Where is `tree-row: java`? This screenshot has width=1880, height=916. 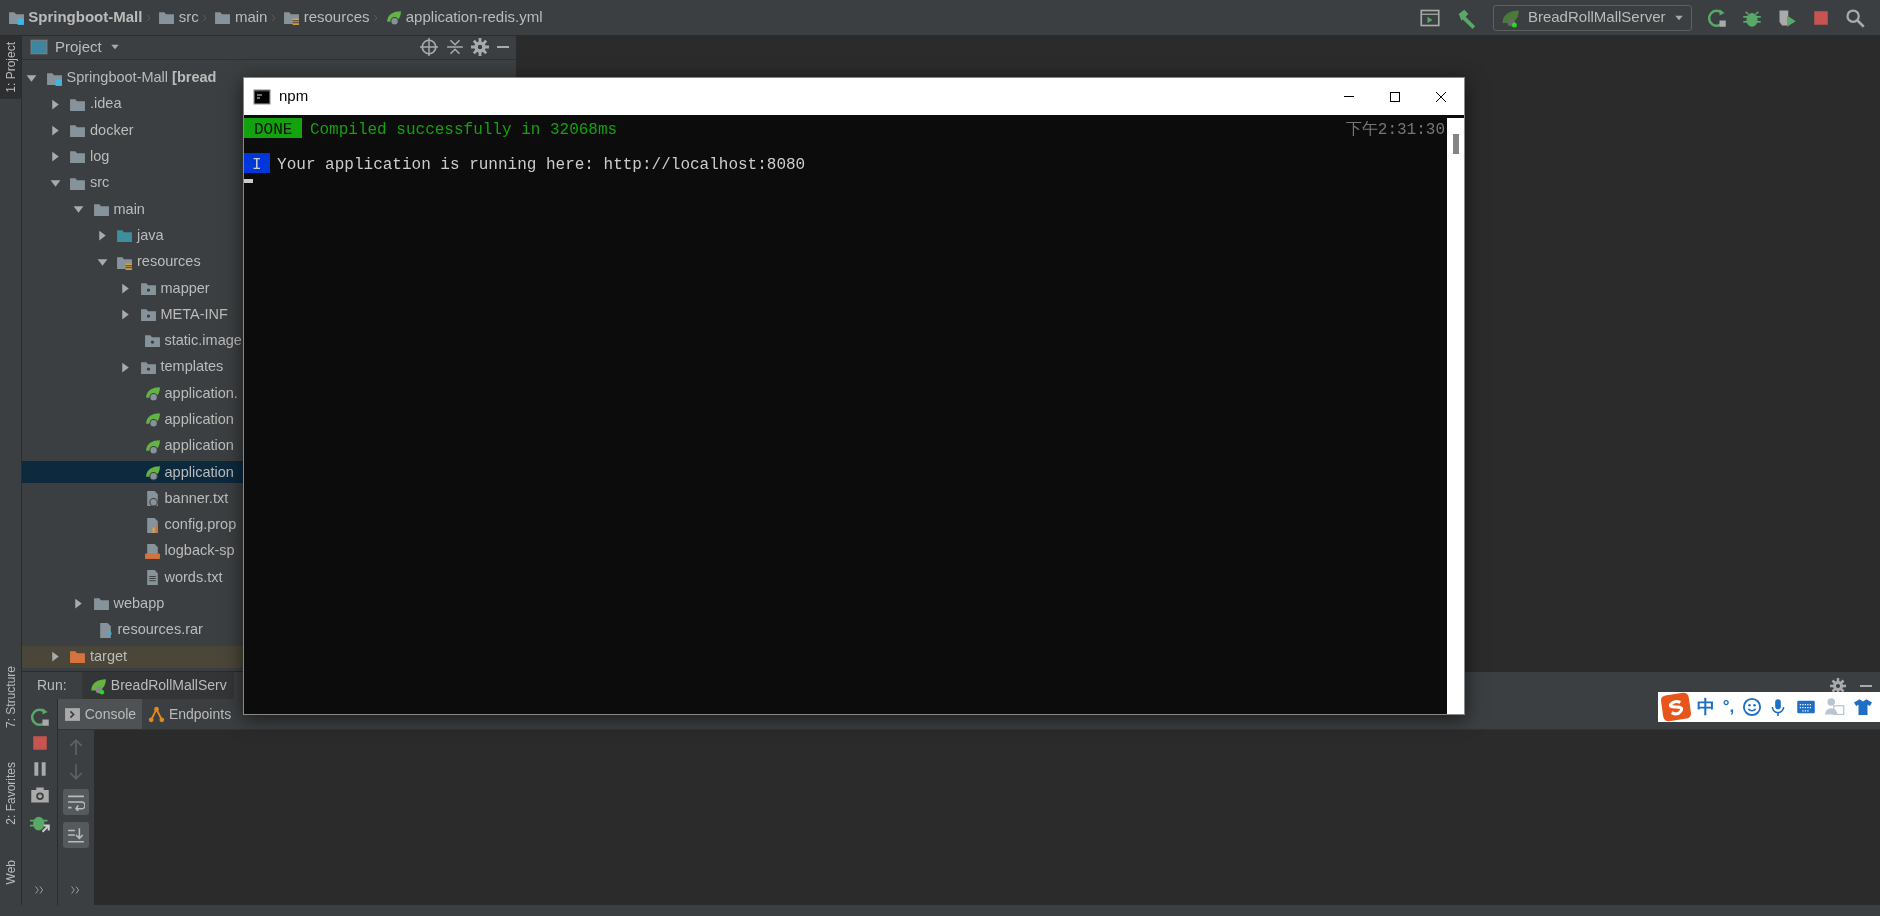
tree-row: java is located at coordinates (132, 235).